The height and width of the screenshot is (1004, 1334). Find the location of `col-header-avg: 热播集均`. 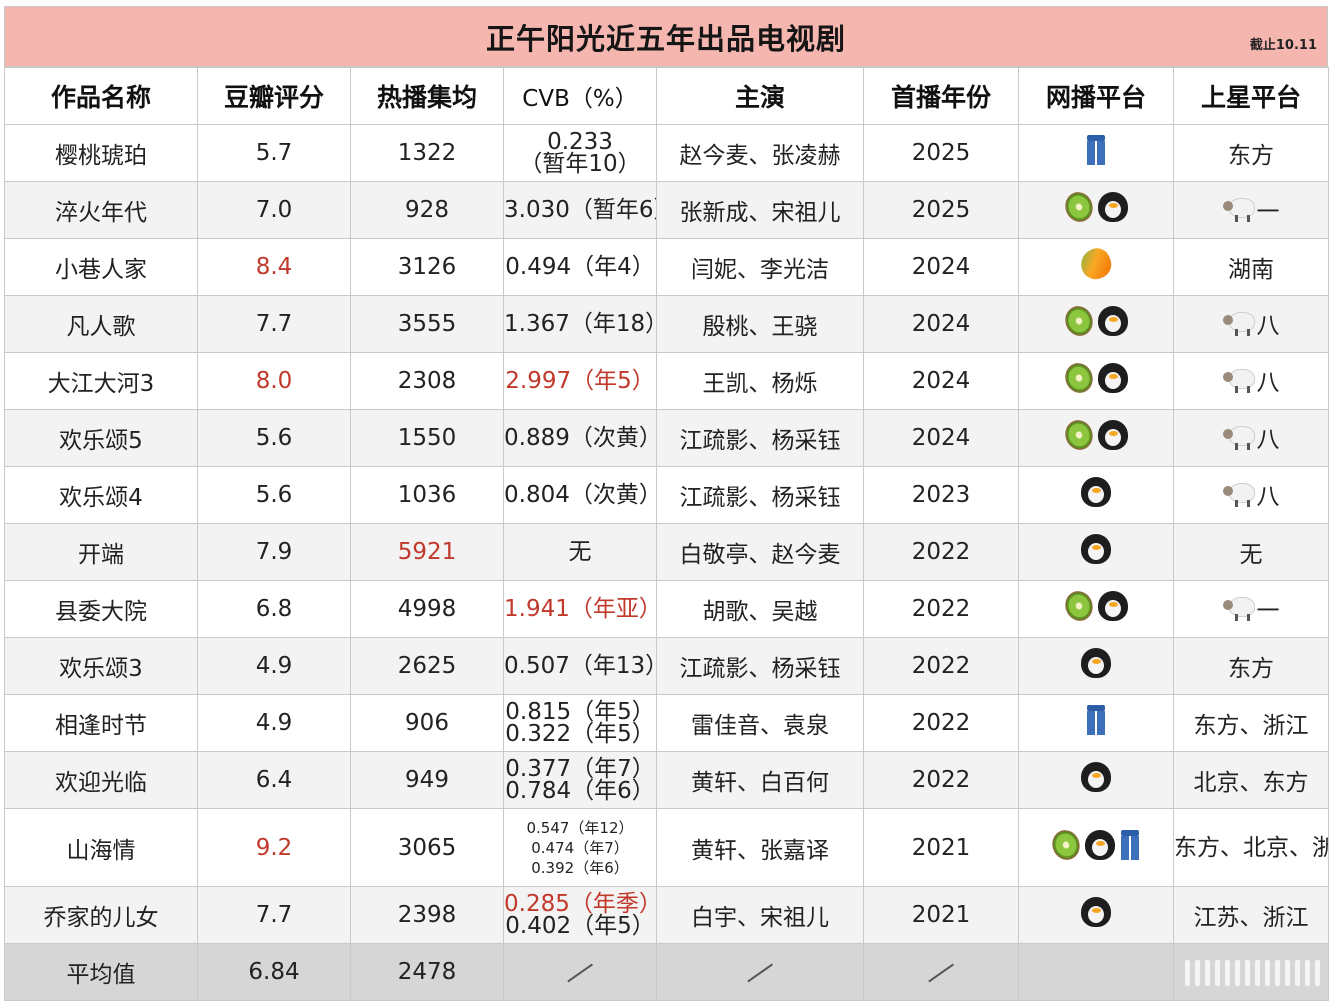

col-header-avg: 热播集均 is located at coordinates (427, 96).